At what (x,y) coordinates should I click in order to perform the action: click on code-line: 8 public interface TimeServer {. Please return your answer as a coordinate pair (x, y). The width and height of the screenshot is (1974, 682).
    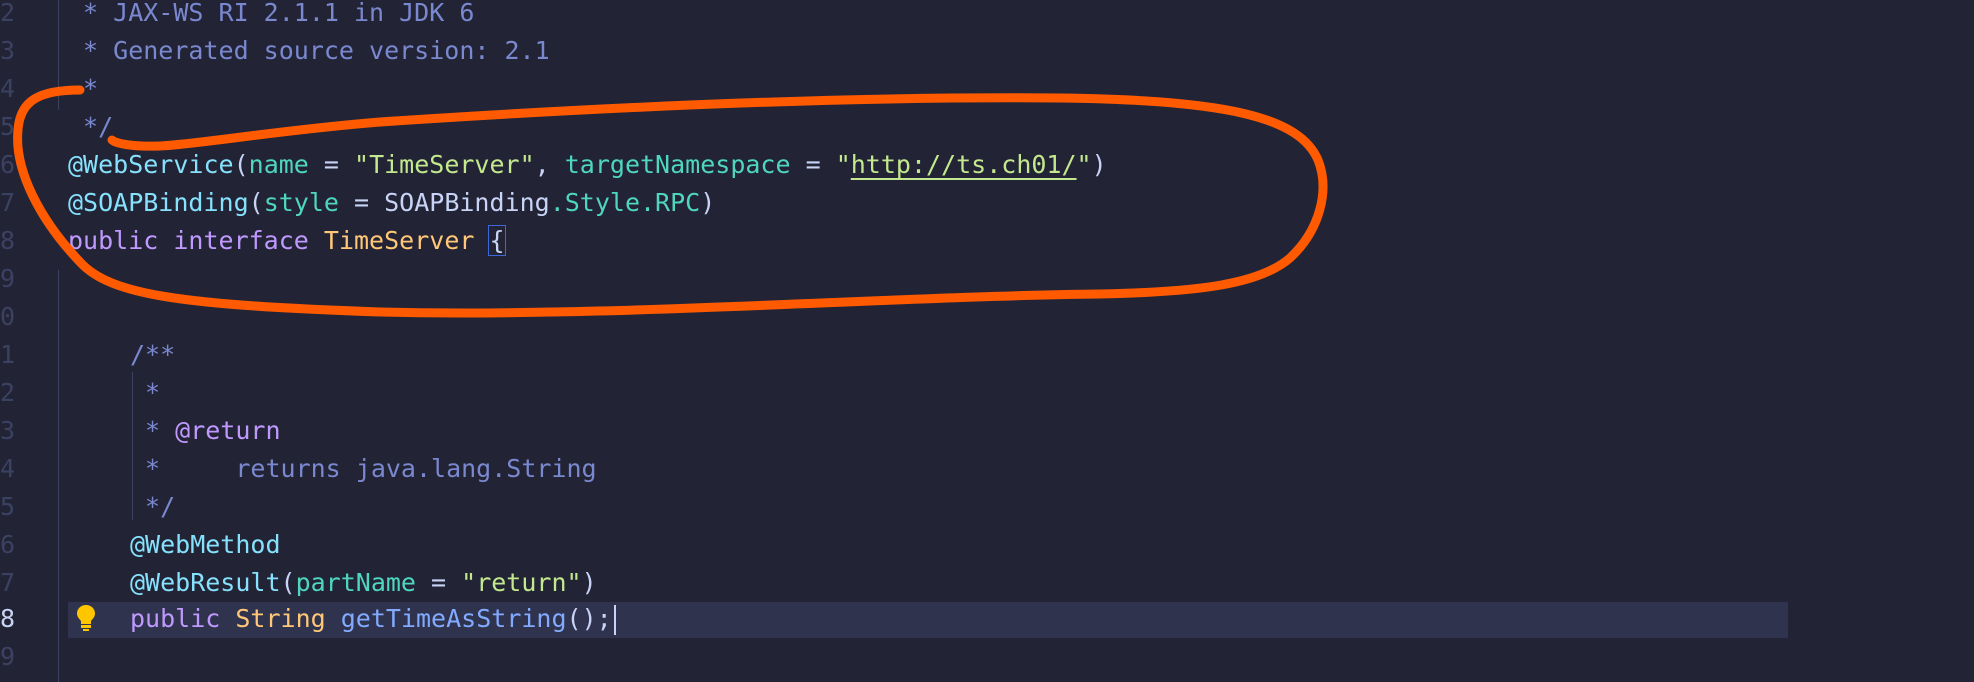
    Looking at the image, I should click on (987, 241).